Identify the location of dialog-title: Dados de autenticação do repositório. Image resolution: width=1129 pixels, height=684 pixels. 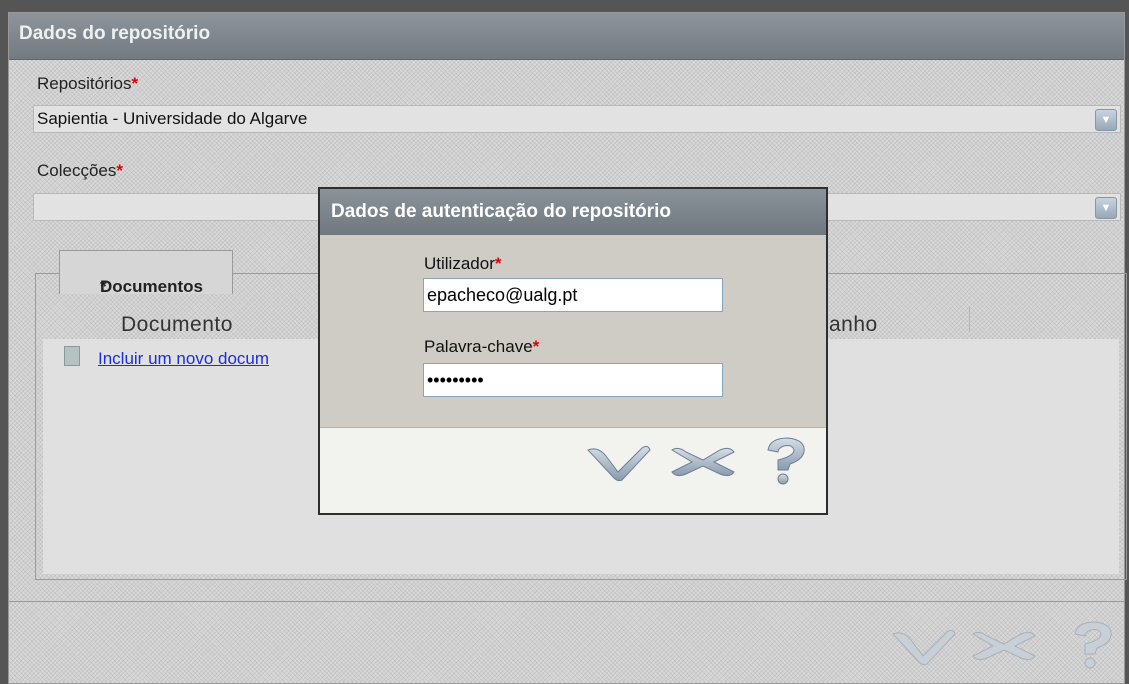
(501, 211).